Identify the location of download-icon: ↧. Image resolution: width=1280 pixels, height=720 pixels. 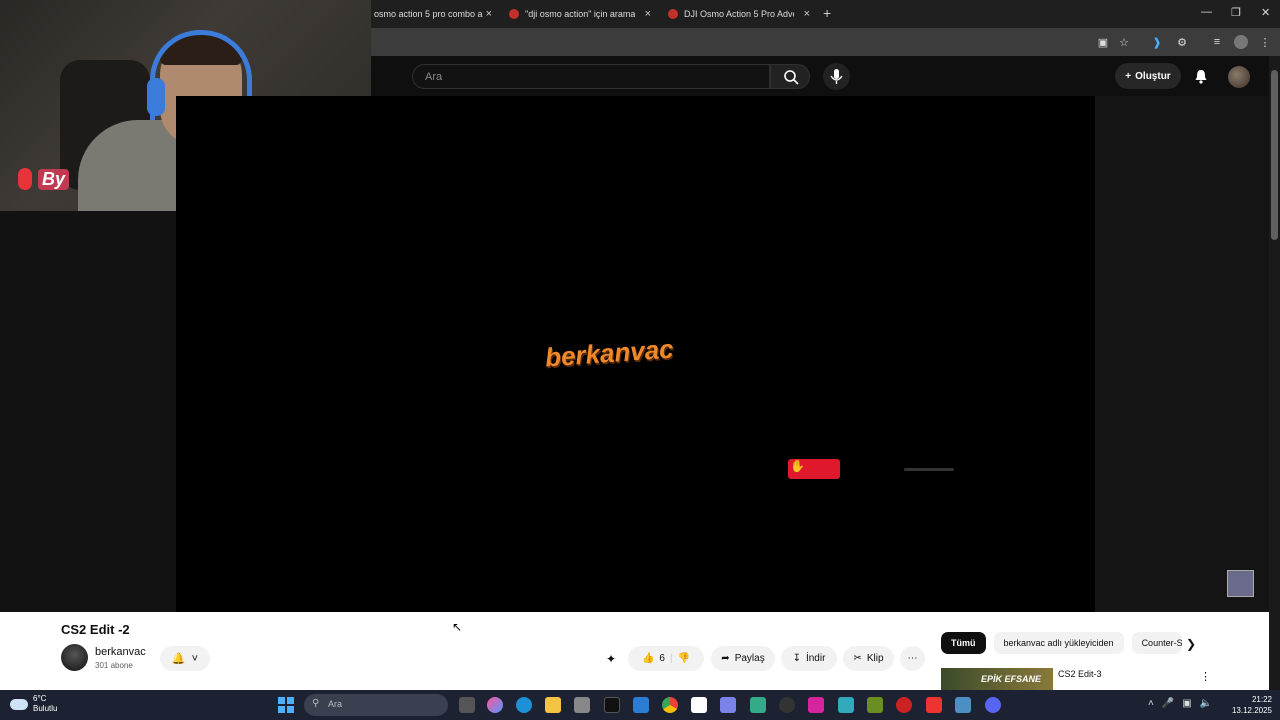
(796, 658).